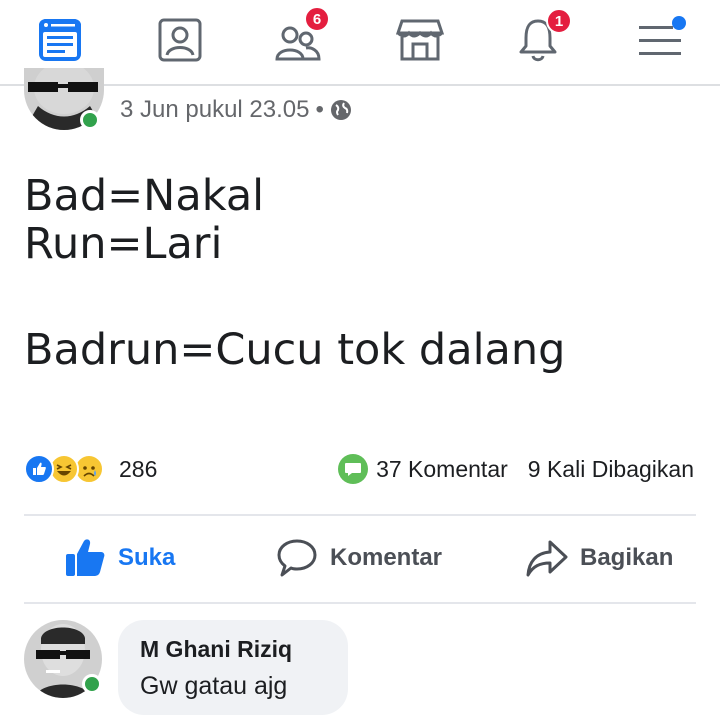 The width and height of the screenshot is (720, 720). I want to click on reaction-count: 286, so click(138, 468).